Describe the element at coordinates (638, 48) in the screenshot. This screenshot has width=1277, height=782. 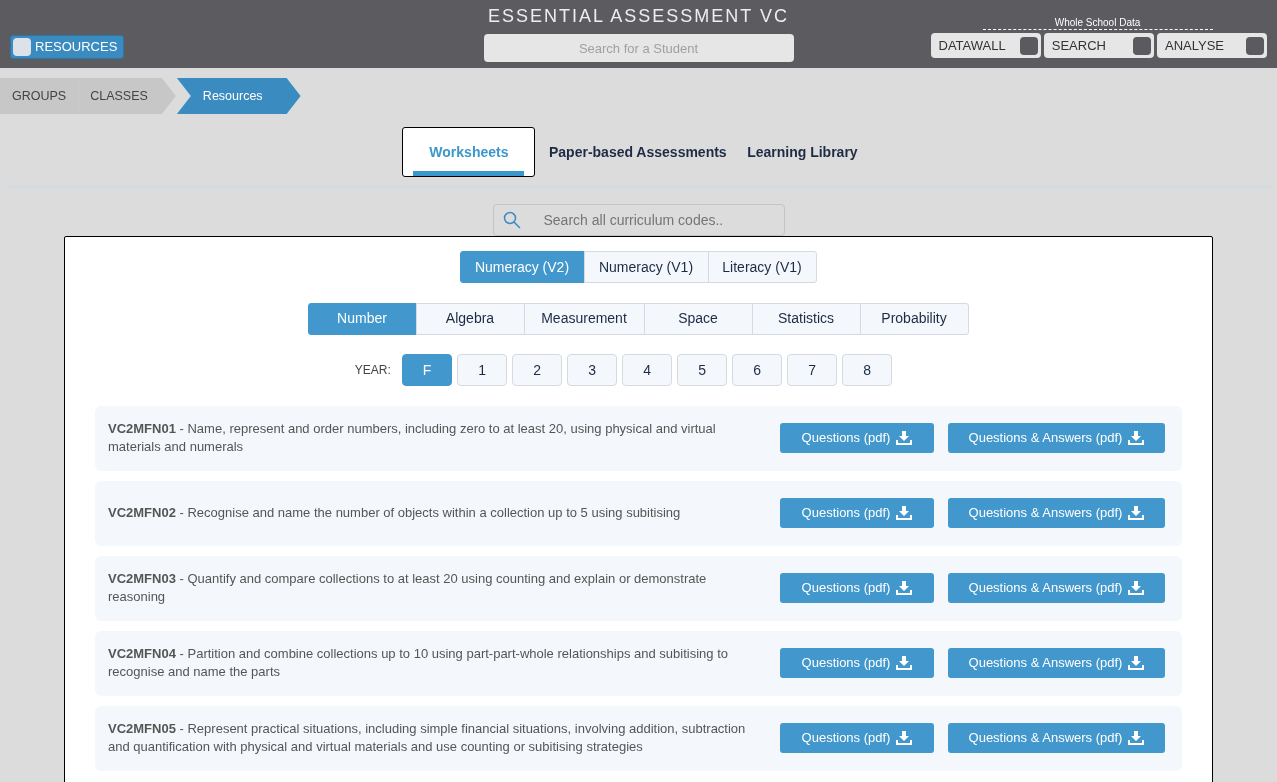
I see `student-search-field: Search for a Student` at that location.